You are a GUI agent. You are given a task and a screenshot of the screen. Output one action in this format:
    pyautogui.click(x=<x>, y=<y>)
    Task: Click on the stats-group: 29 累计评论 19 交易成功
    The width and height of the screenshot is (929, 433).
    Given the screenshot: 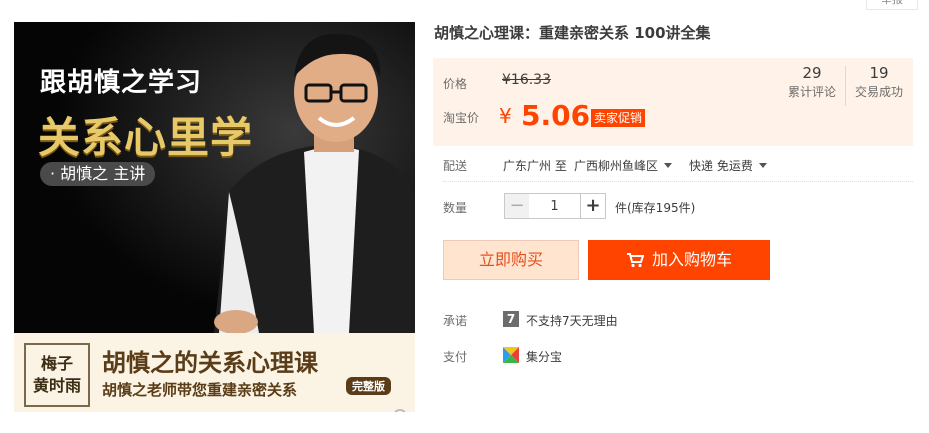 What is the action you would take?
    pyautogui.click(x=846, y=87)
    